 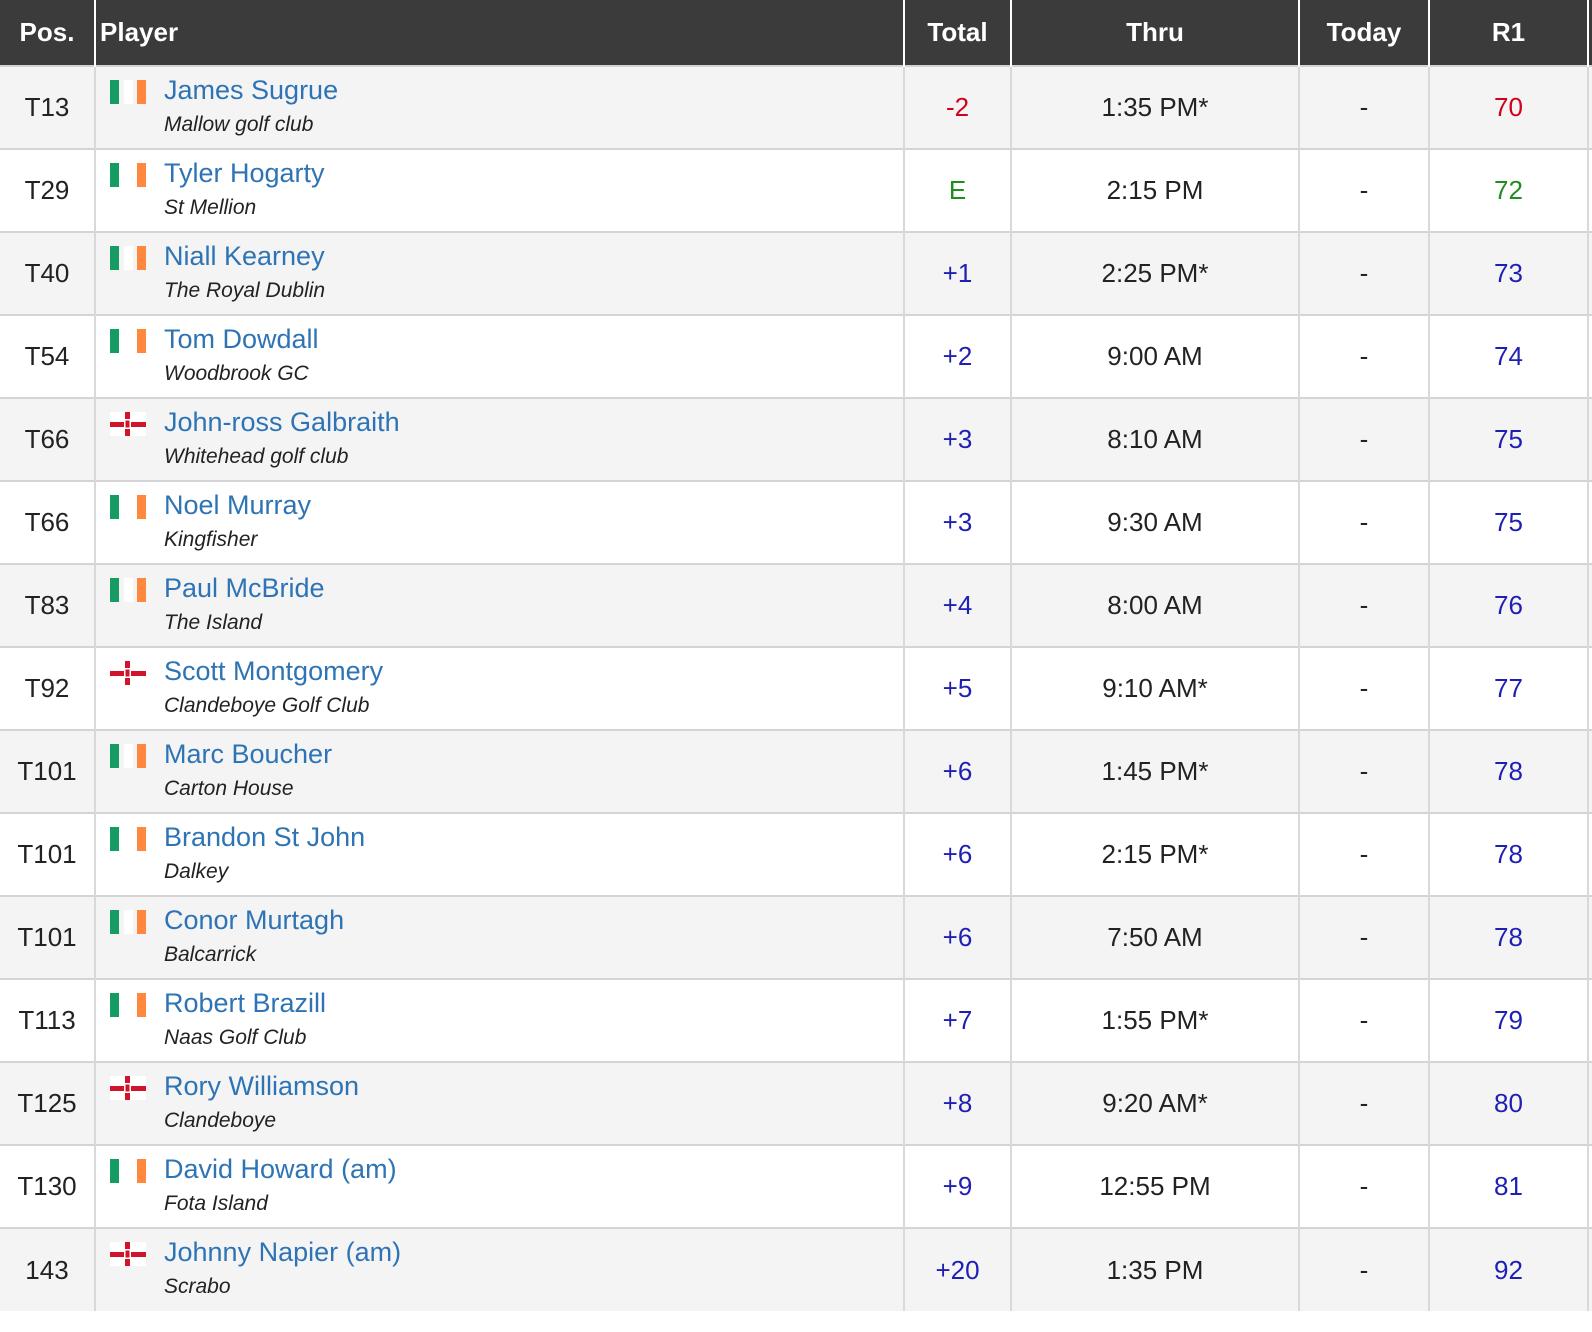 I want to click on player-name-link: James Sugrue, so click(x=251, y=90).